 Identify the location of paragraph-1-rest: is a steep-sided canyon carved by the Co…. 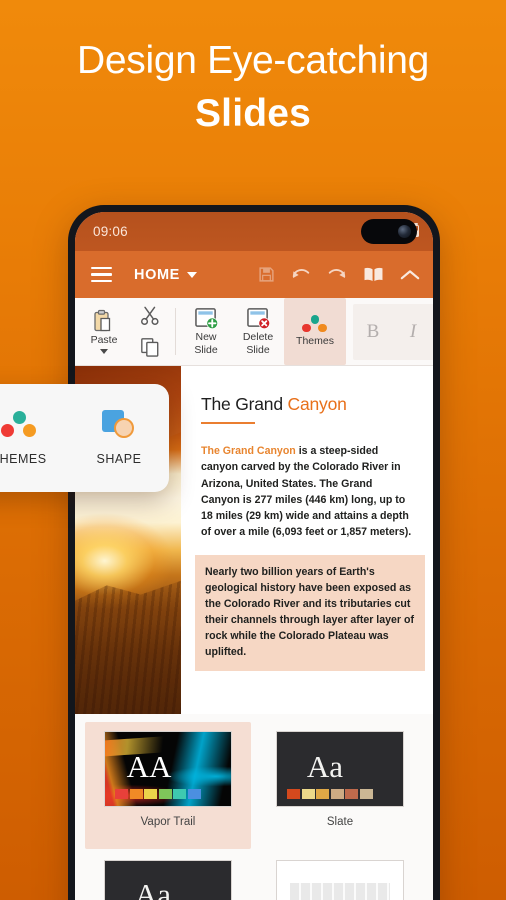
(306, 491).